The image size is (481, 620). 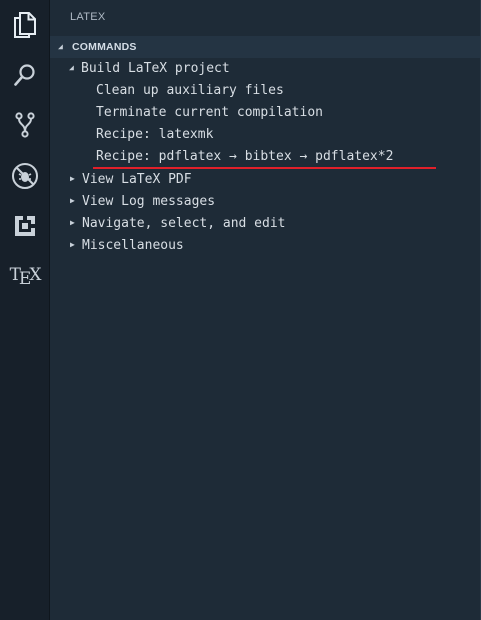 What do you see at coordinates (137, 179) in the screenshot?
I see `tree-item-label: View LaTeX PDF` at bounding box center [137, 179].